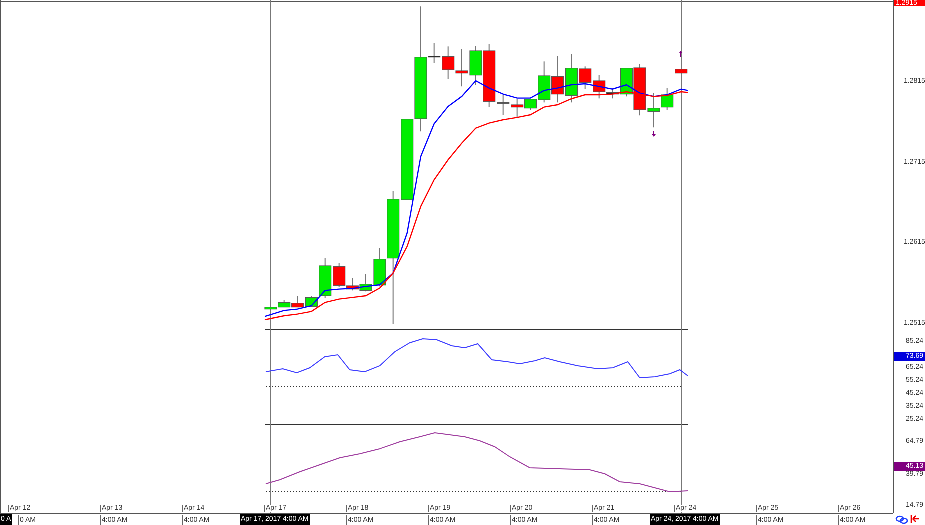 This screenshot has height=525, width=925. I want to click on down-arrow-icon, so click(654, 133).